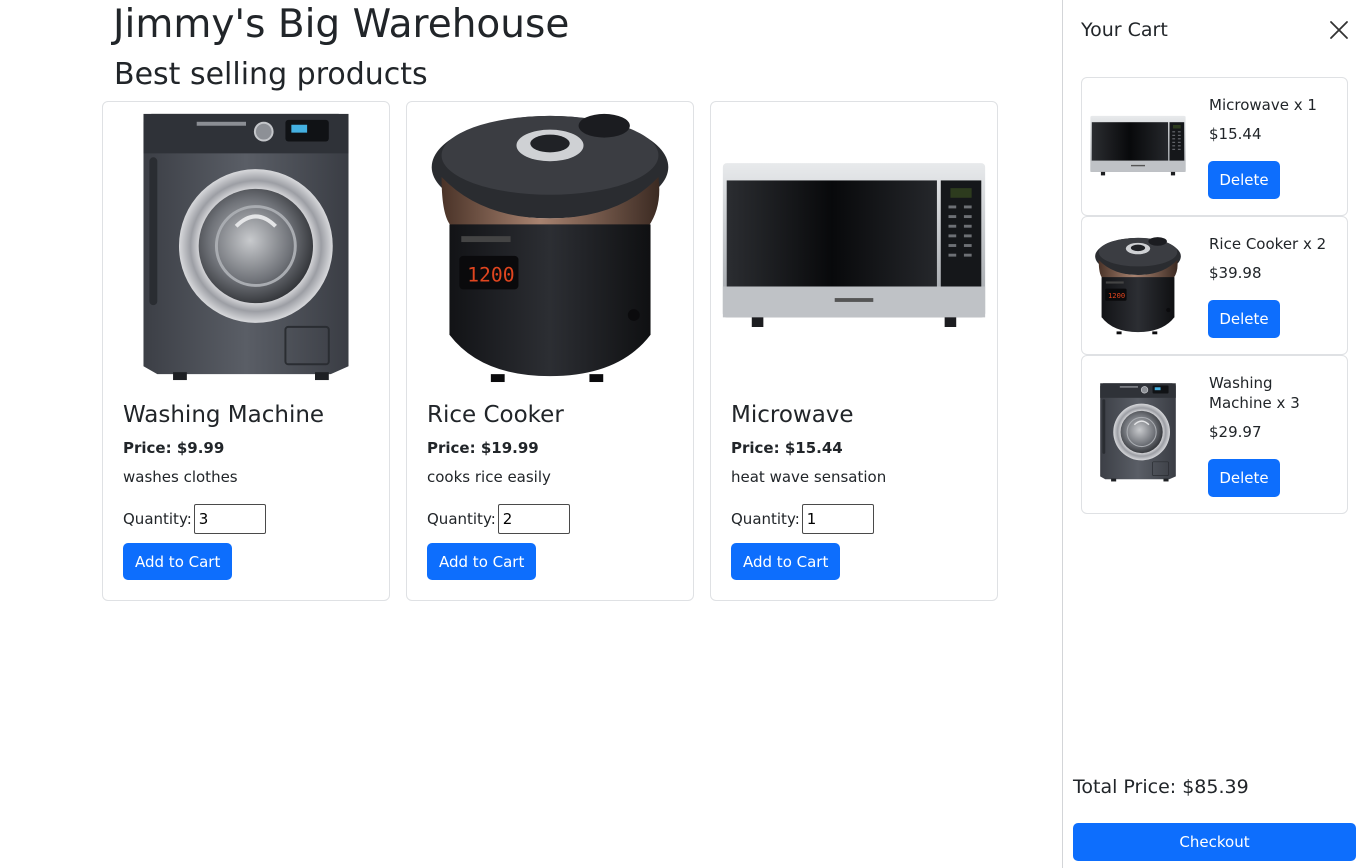 Image resolution: width=1362 pixels, height=868 pixels. Describe the element at coordinates (1235, 432) in the screenshot. I see `cart-item-price: $29.97` at that location.